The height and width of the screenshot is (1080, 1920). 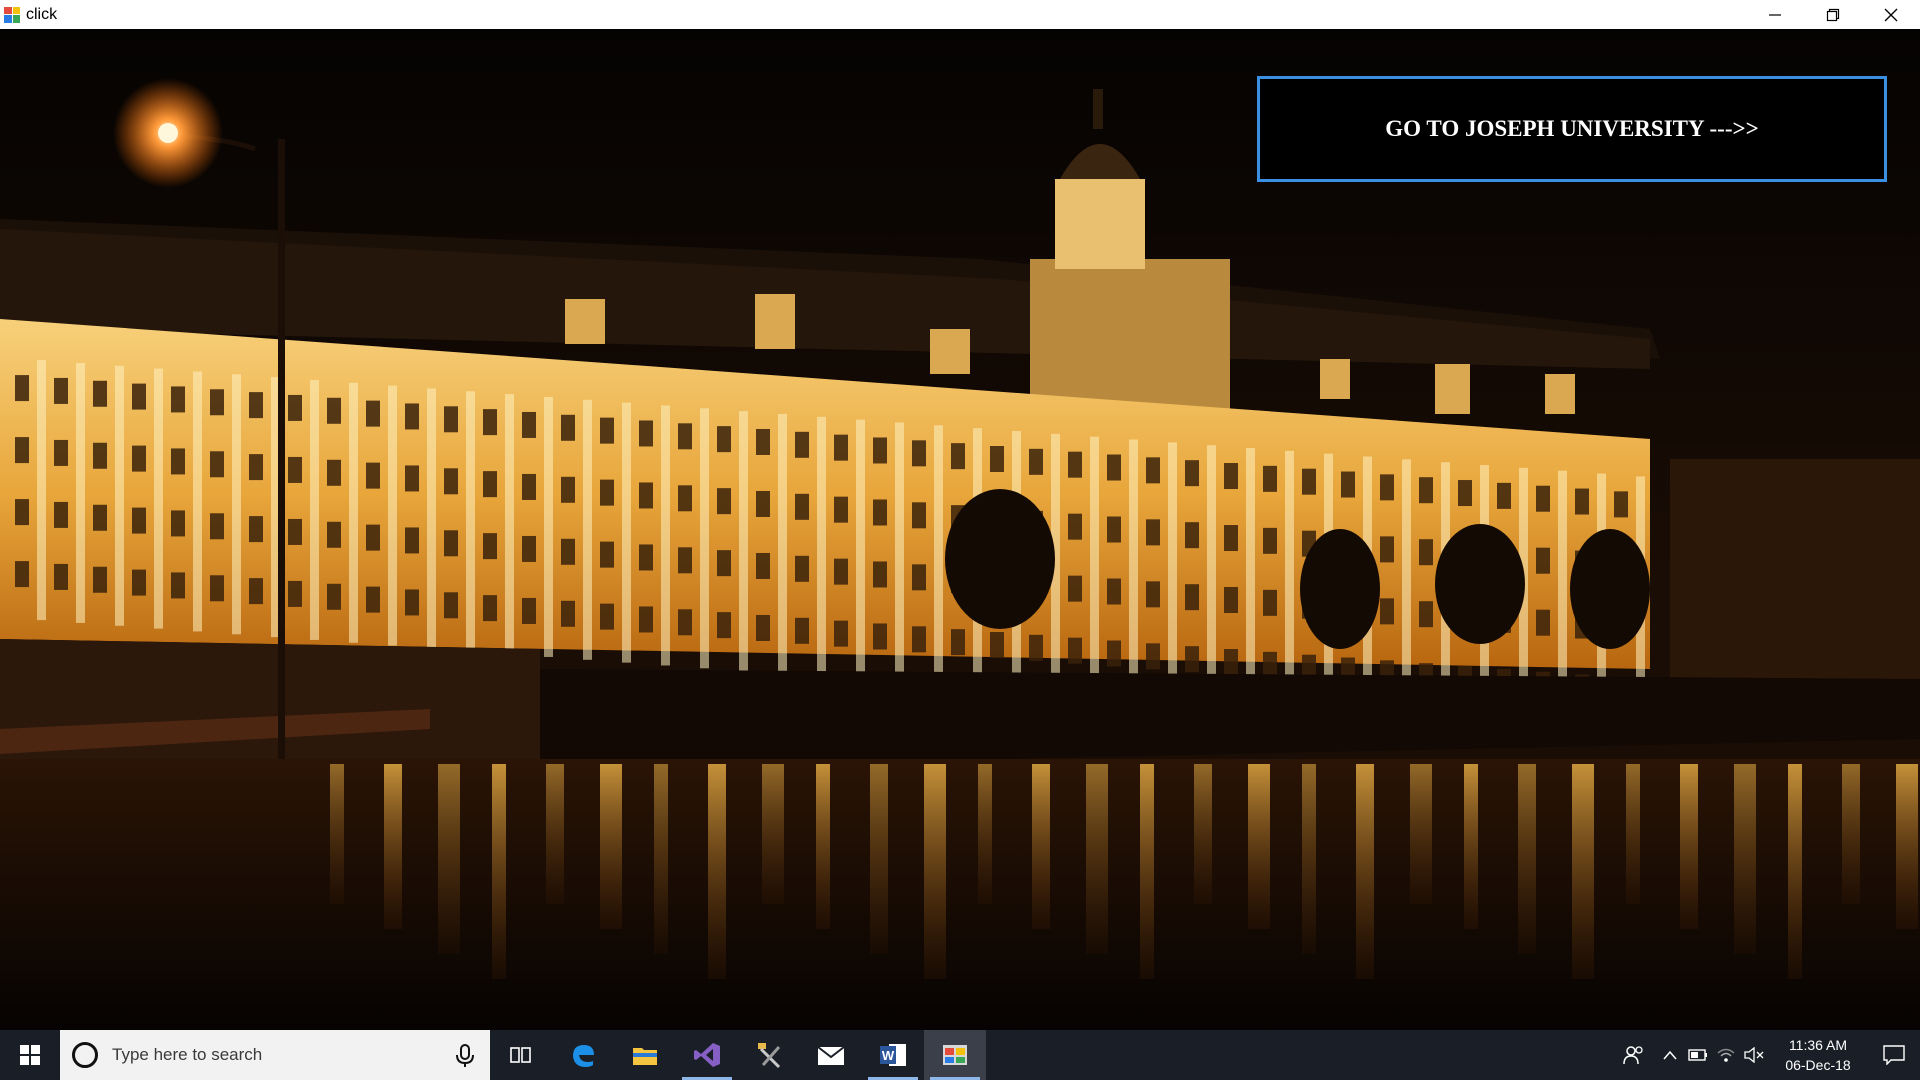 I want to click on windows-logo-icon, so click(x=30, y=1055).